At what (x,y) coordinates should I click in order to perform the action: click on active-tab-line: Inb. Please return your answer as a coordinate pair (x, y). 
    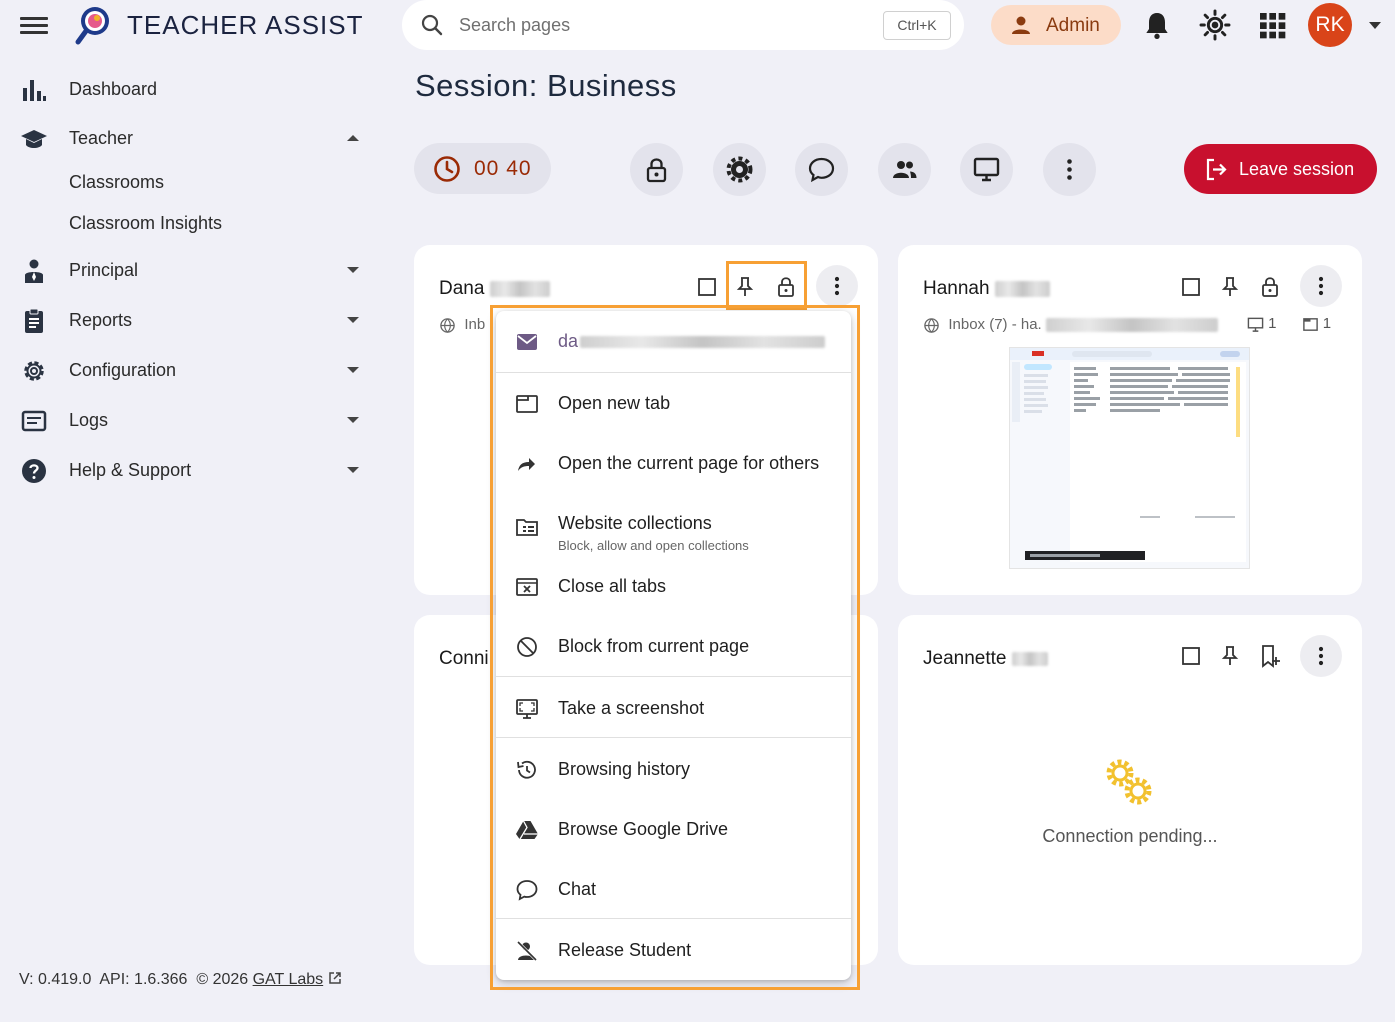
    Looking at the image, I should click on (462, 325).